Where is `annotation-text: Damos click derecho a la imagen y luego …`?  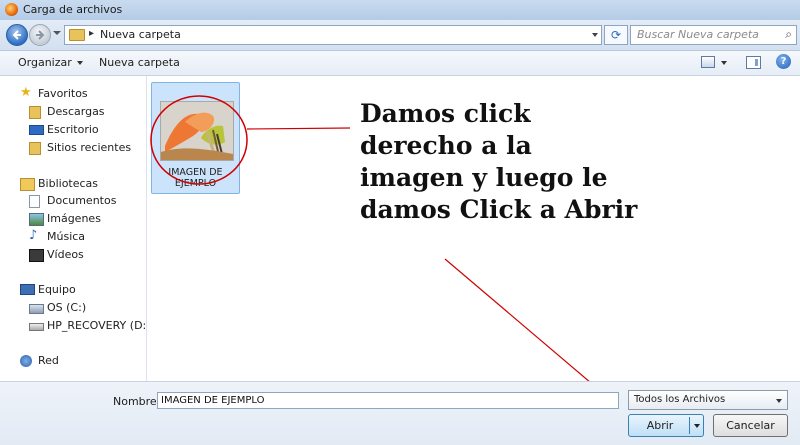 annotation-text: Damos click derecho a la imagen y luego … is located at coordinates (499, 161).